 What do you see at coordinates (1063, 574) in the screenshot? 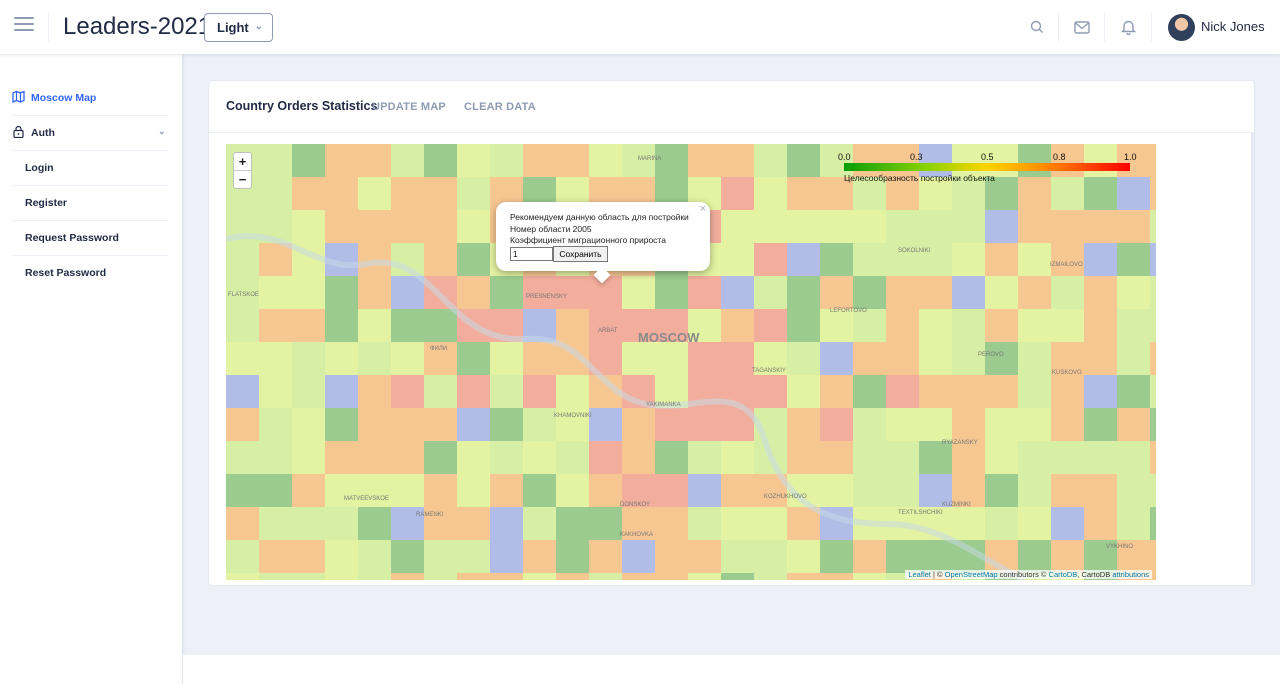
I see `cartodb-link: CartoDB` at bounding box center [1063, 574].